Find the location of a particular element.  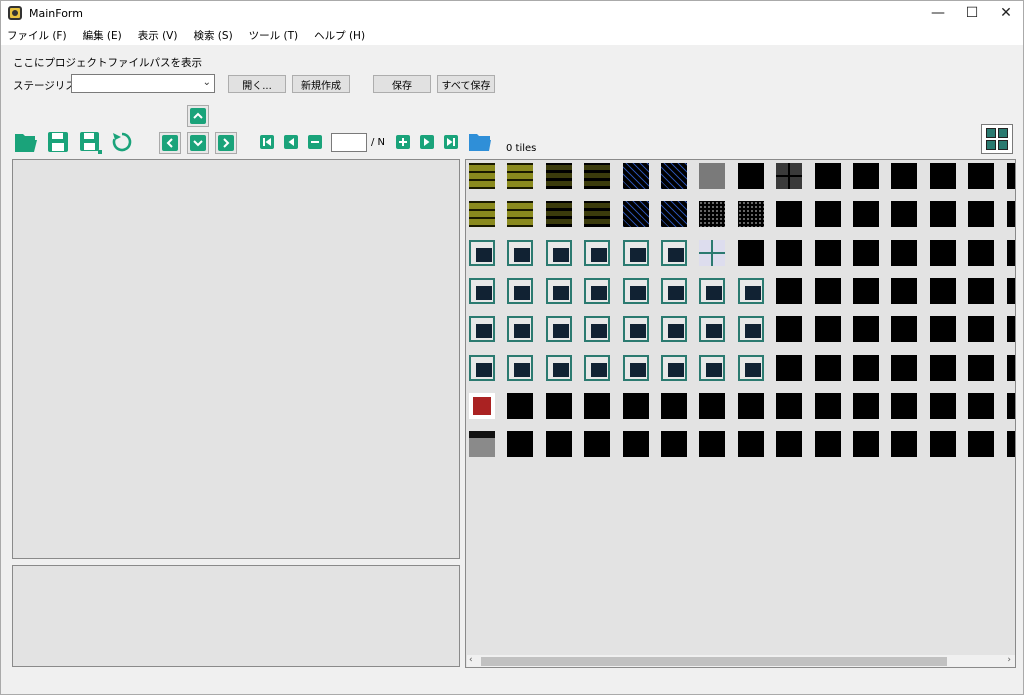

next-page-button is located at coordinates (427, 142).